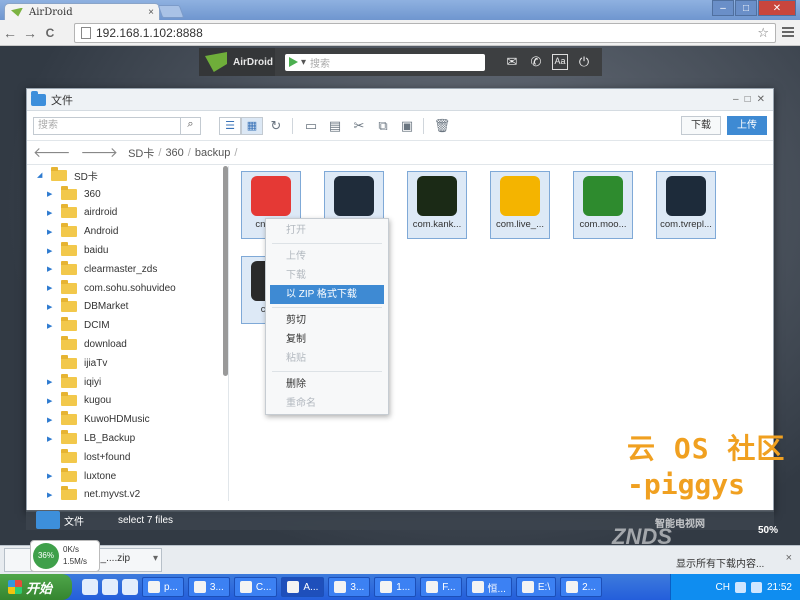 The image size is (800, 600). I want to click on download-button: 下载, so click(701, 125).